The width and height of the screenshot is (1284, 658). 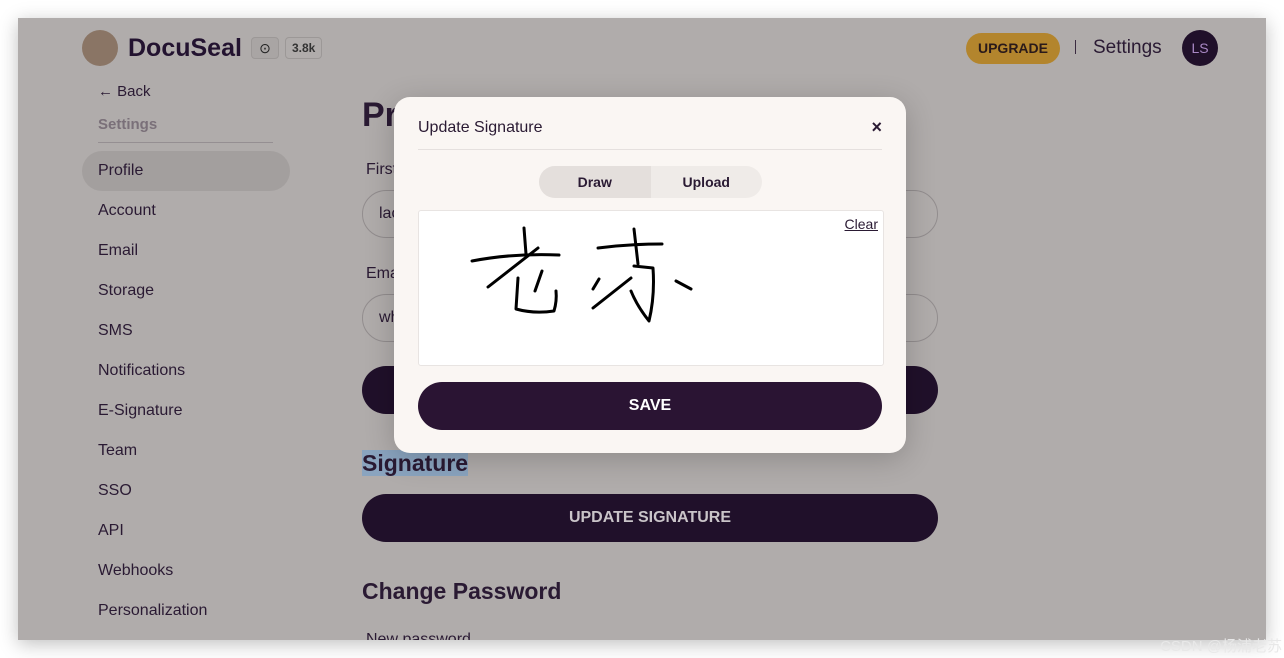 I want to click on clear-link: Clear, so click(x=861, y=224).